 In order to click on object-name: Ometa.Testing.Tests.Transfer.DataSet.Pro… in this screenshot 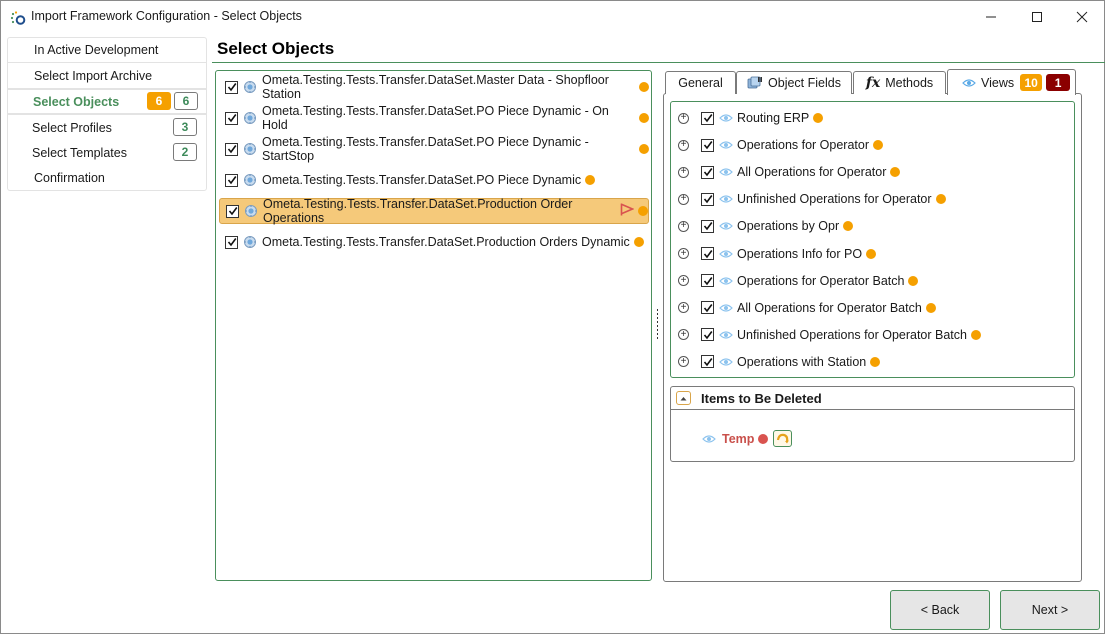, I will do `click(418, 211)`.